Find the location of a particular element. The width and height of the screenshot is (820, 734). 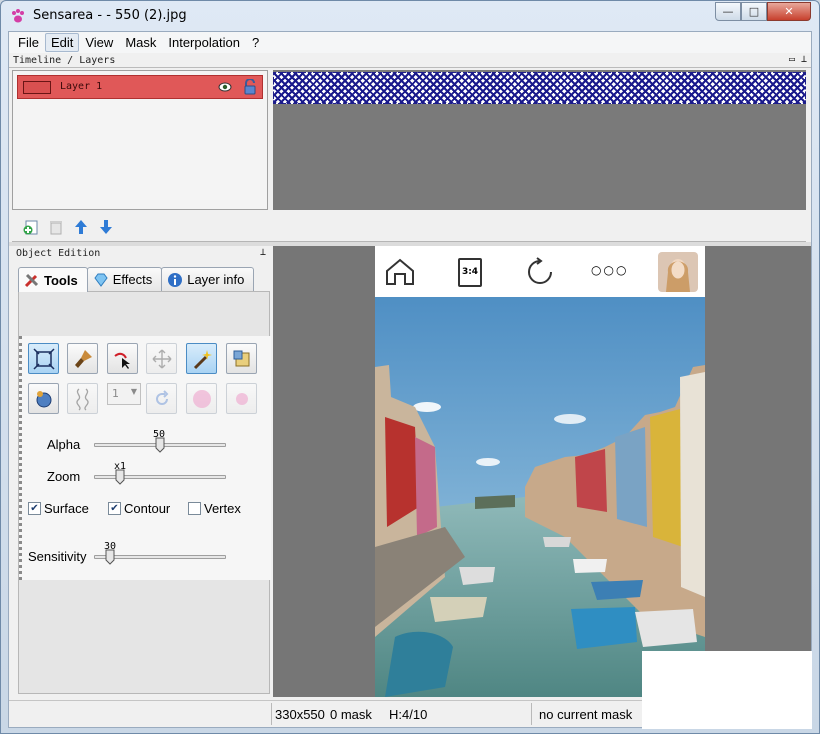

float-panel-icon: ▭ is located at coordinates (792, 59).